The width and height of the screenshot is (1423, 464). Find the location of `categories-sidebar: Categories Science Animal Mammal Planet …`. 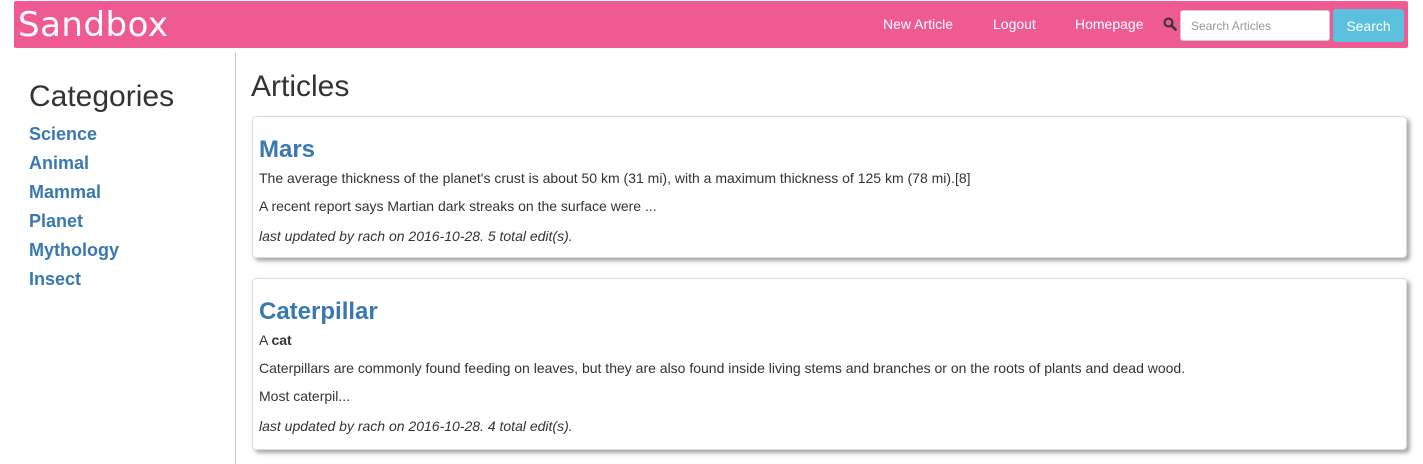

categories-sidebar: Categories Science Animal Mammal Planet … is located at coordinates (129, 187).